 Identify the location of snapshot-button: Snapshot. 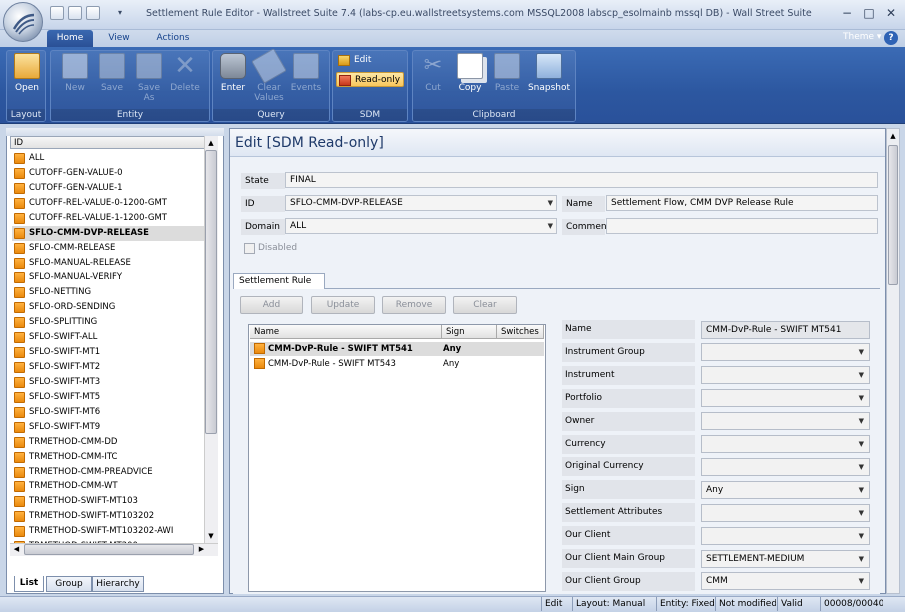
(549, 82).